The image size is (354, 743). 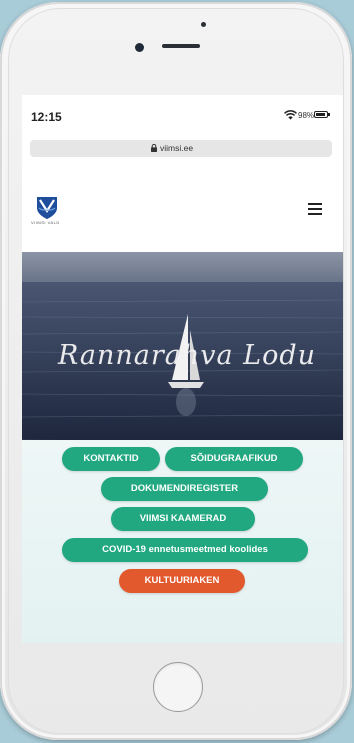 I want to click on battery-icon, so click(x=322, y=114).